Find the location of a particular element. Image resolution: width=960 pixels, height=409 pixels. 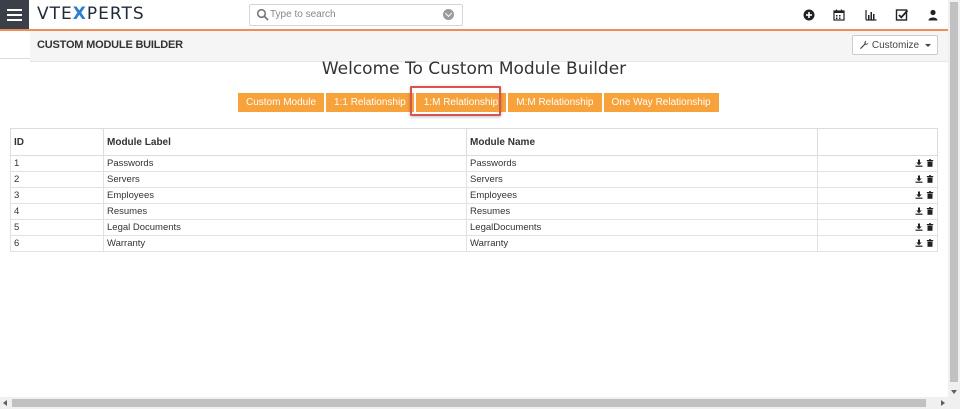

table-row: 5 Legal Documents LegalDocuments is located at coordinates (474, 227).